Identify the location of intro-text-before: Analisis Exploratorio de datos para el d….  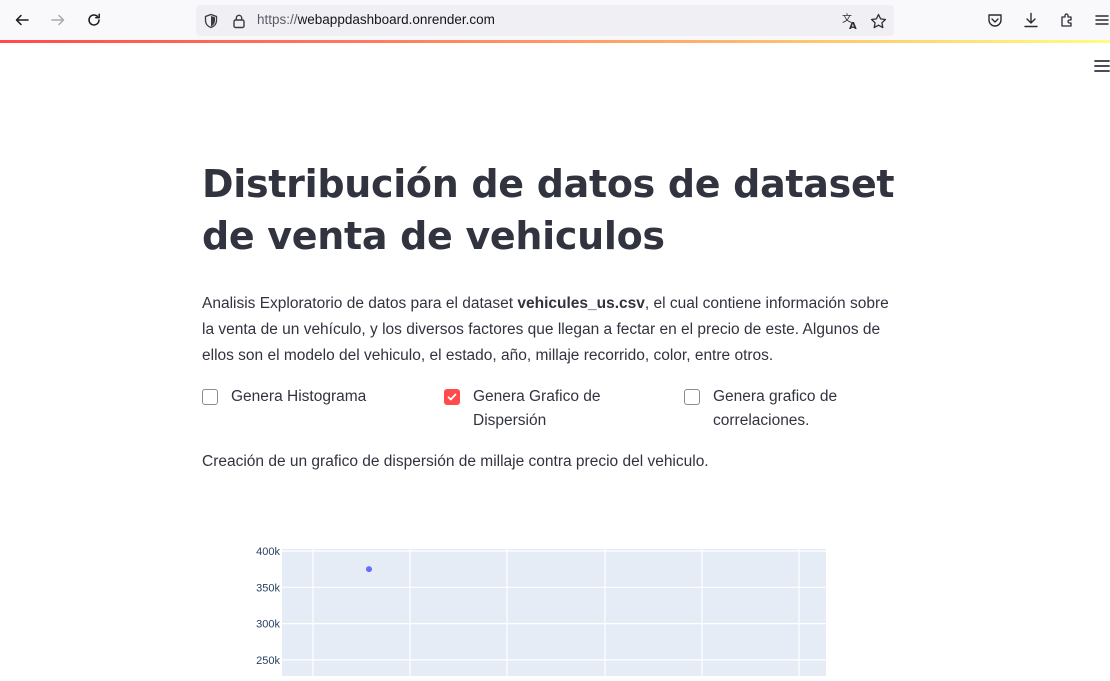
(360, 303).